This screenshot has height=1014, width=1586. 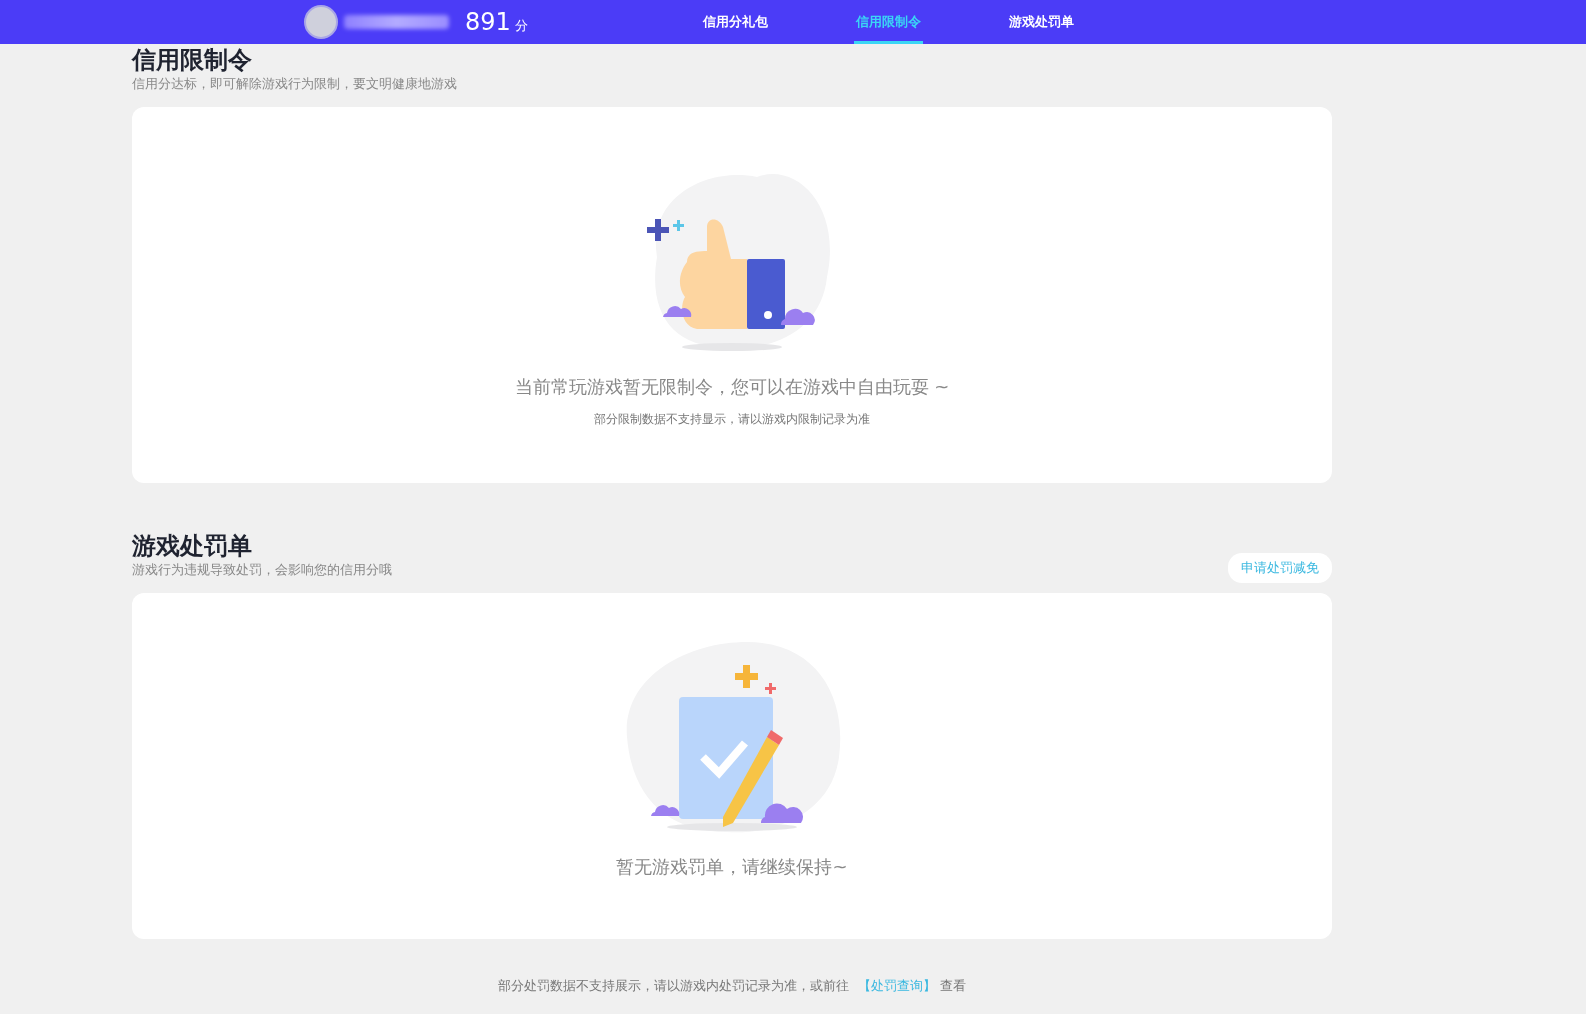 I want to click on footer-note: 部分处罚数据不支持展示，请以游戏内处罚记录为准，或前往 【处罚查询】 查看, so click(x=732, y=986).